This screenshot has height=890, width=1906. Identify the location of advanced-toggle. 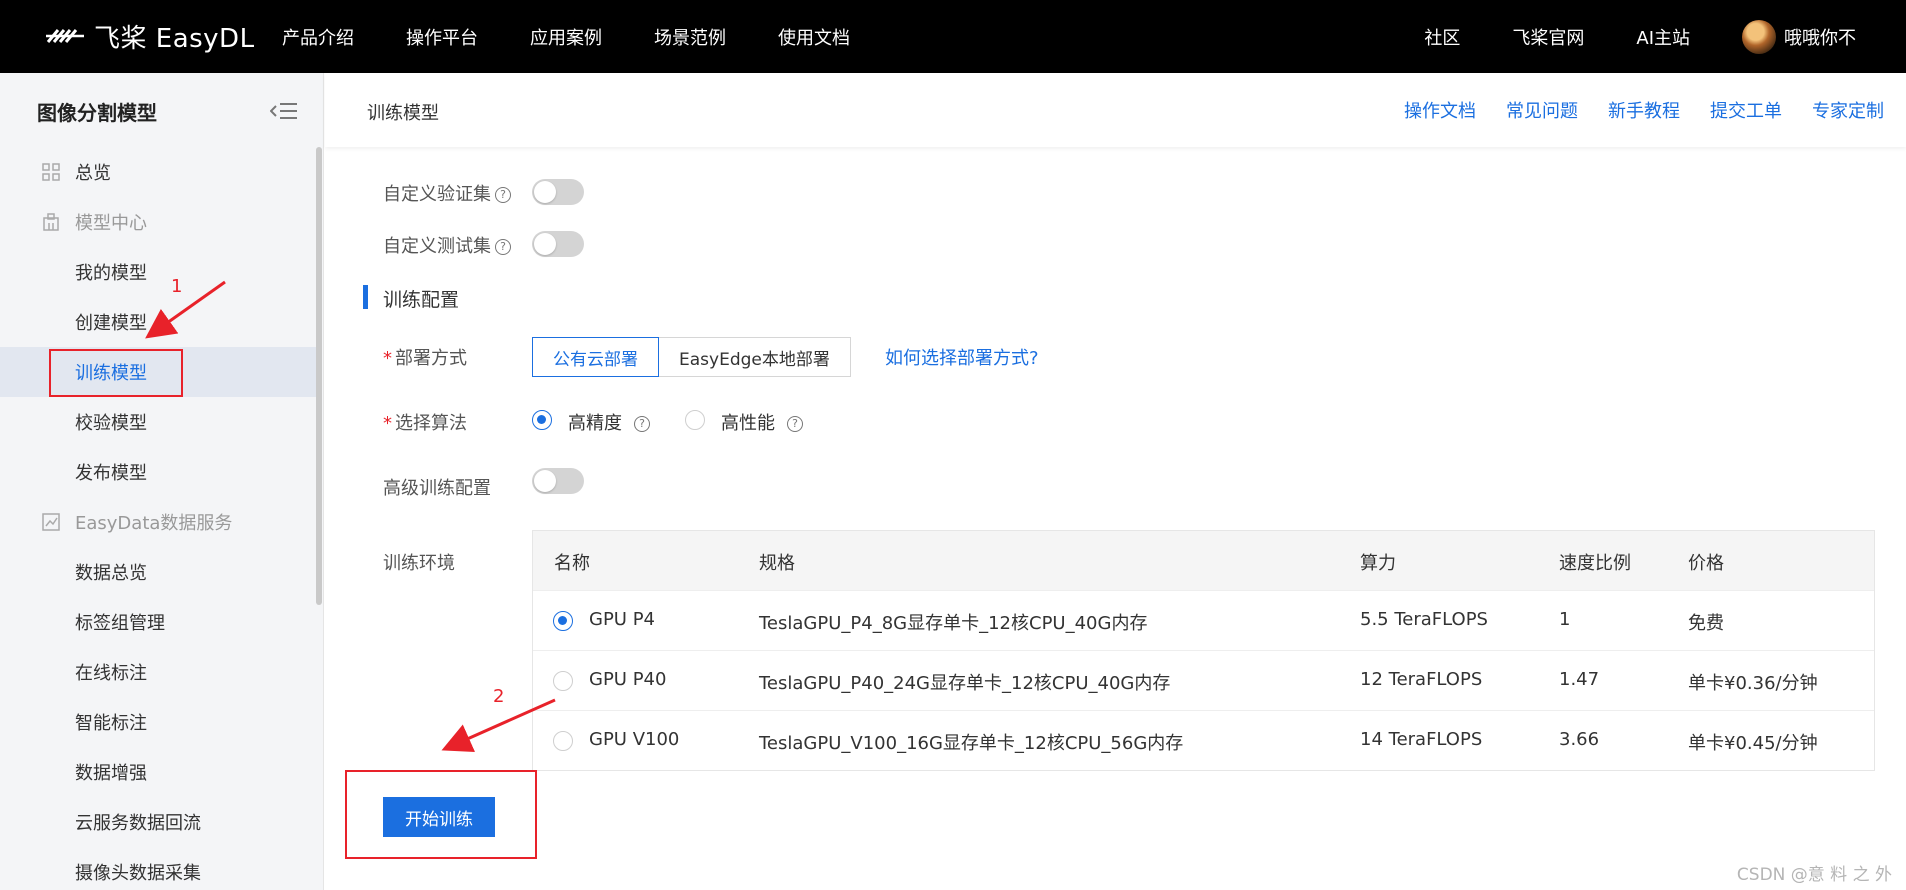
(558, 481).